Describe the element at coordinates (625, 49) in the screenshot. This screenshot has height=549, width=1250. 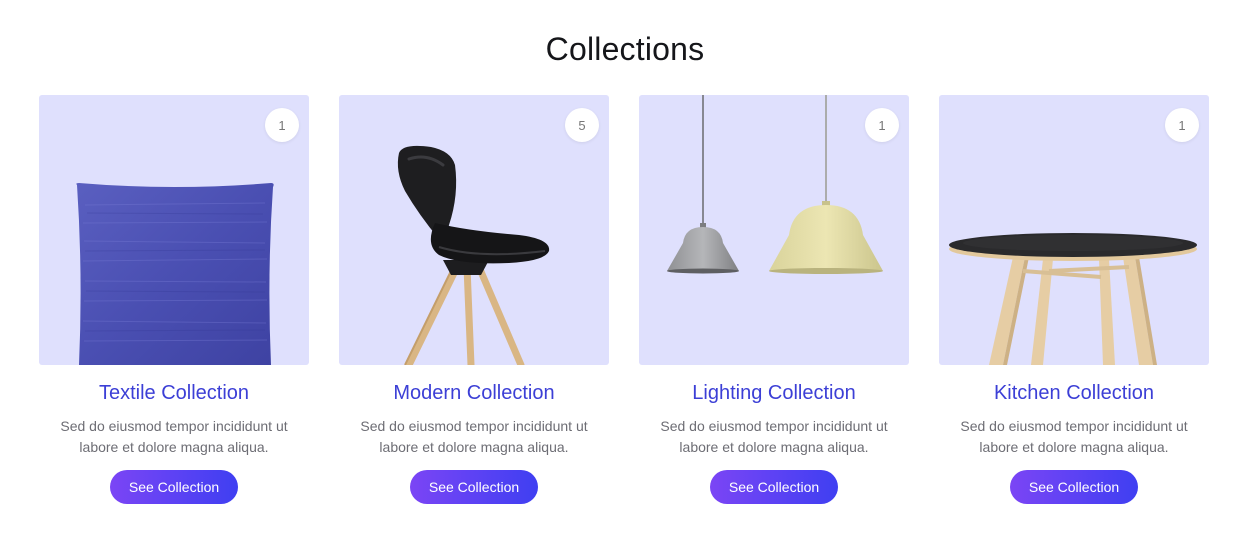
I see `section-title: Collections` at that location.